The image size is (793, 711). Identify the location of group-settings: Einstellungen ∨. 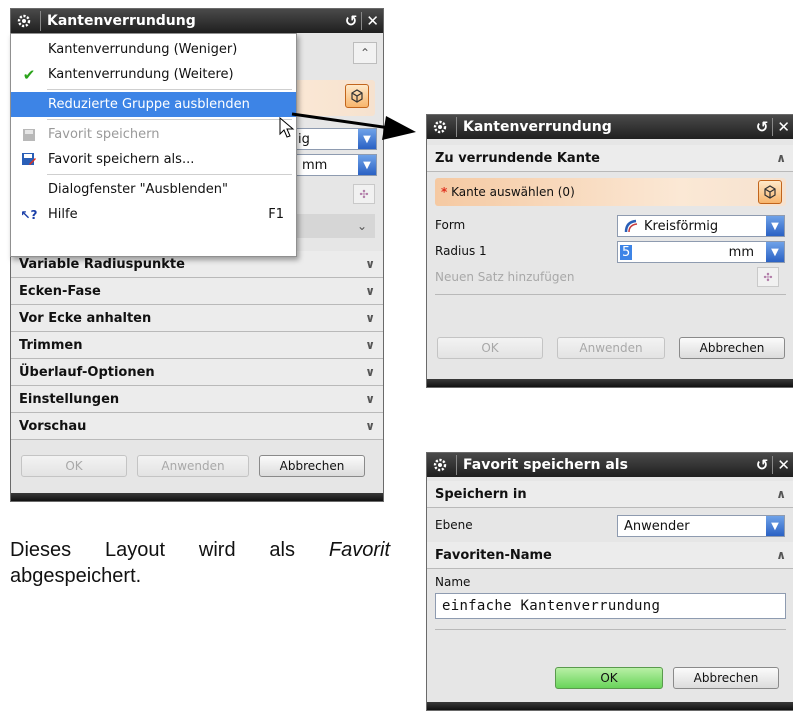
(197, 399).